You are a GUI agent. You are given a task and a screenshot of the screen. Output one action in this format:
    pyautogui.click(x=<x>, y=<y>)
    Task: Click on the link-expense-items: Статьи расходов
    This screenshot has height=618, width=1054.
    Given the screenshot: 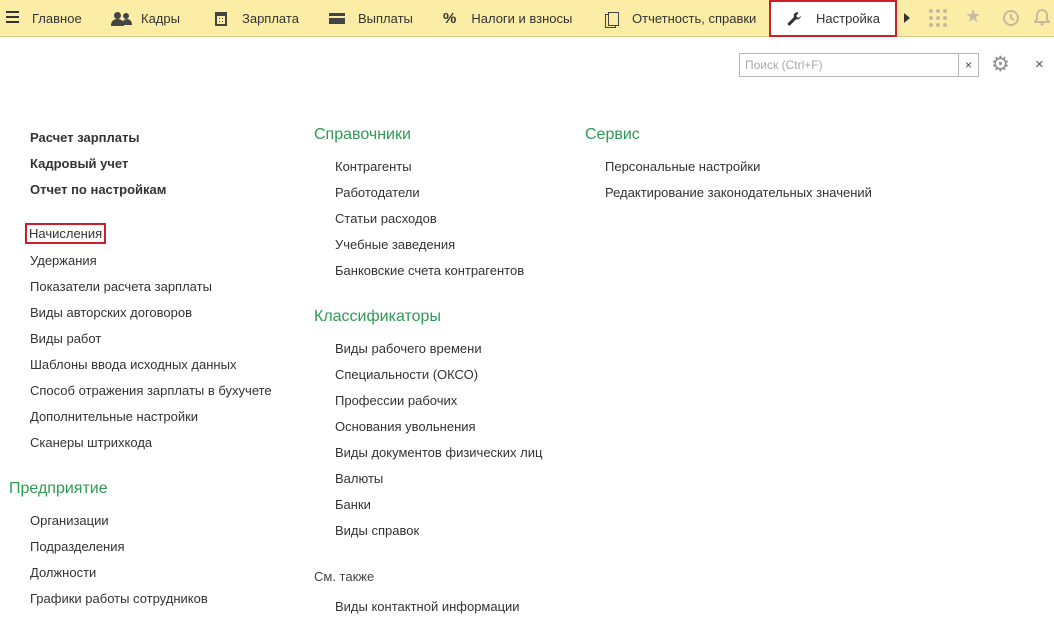 What is the action you would take?
    pyautogui.click(x=386, y=218)
    